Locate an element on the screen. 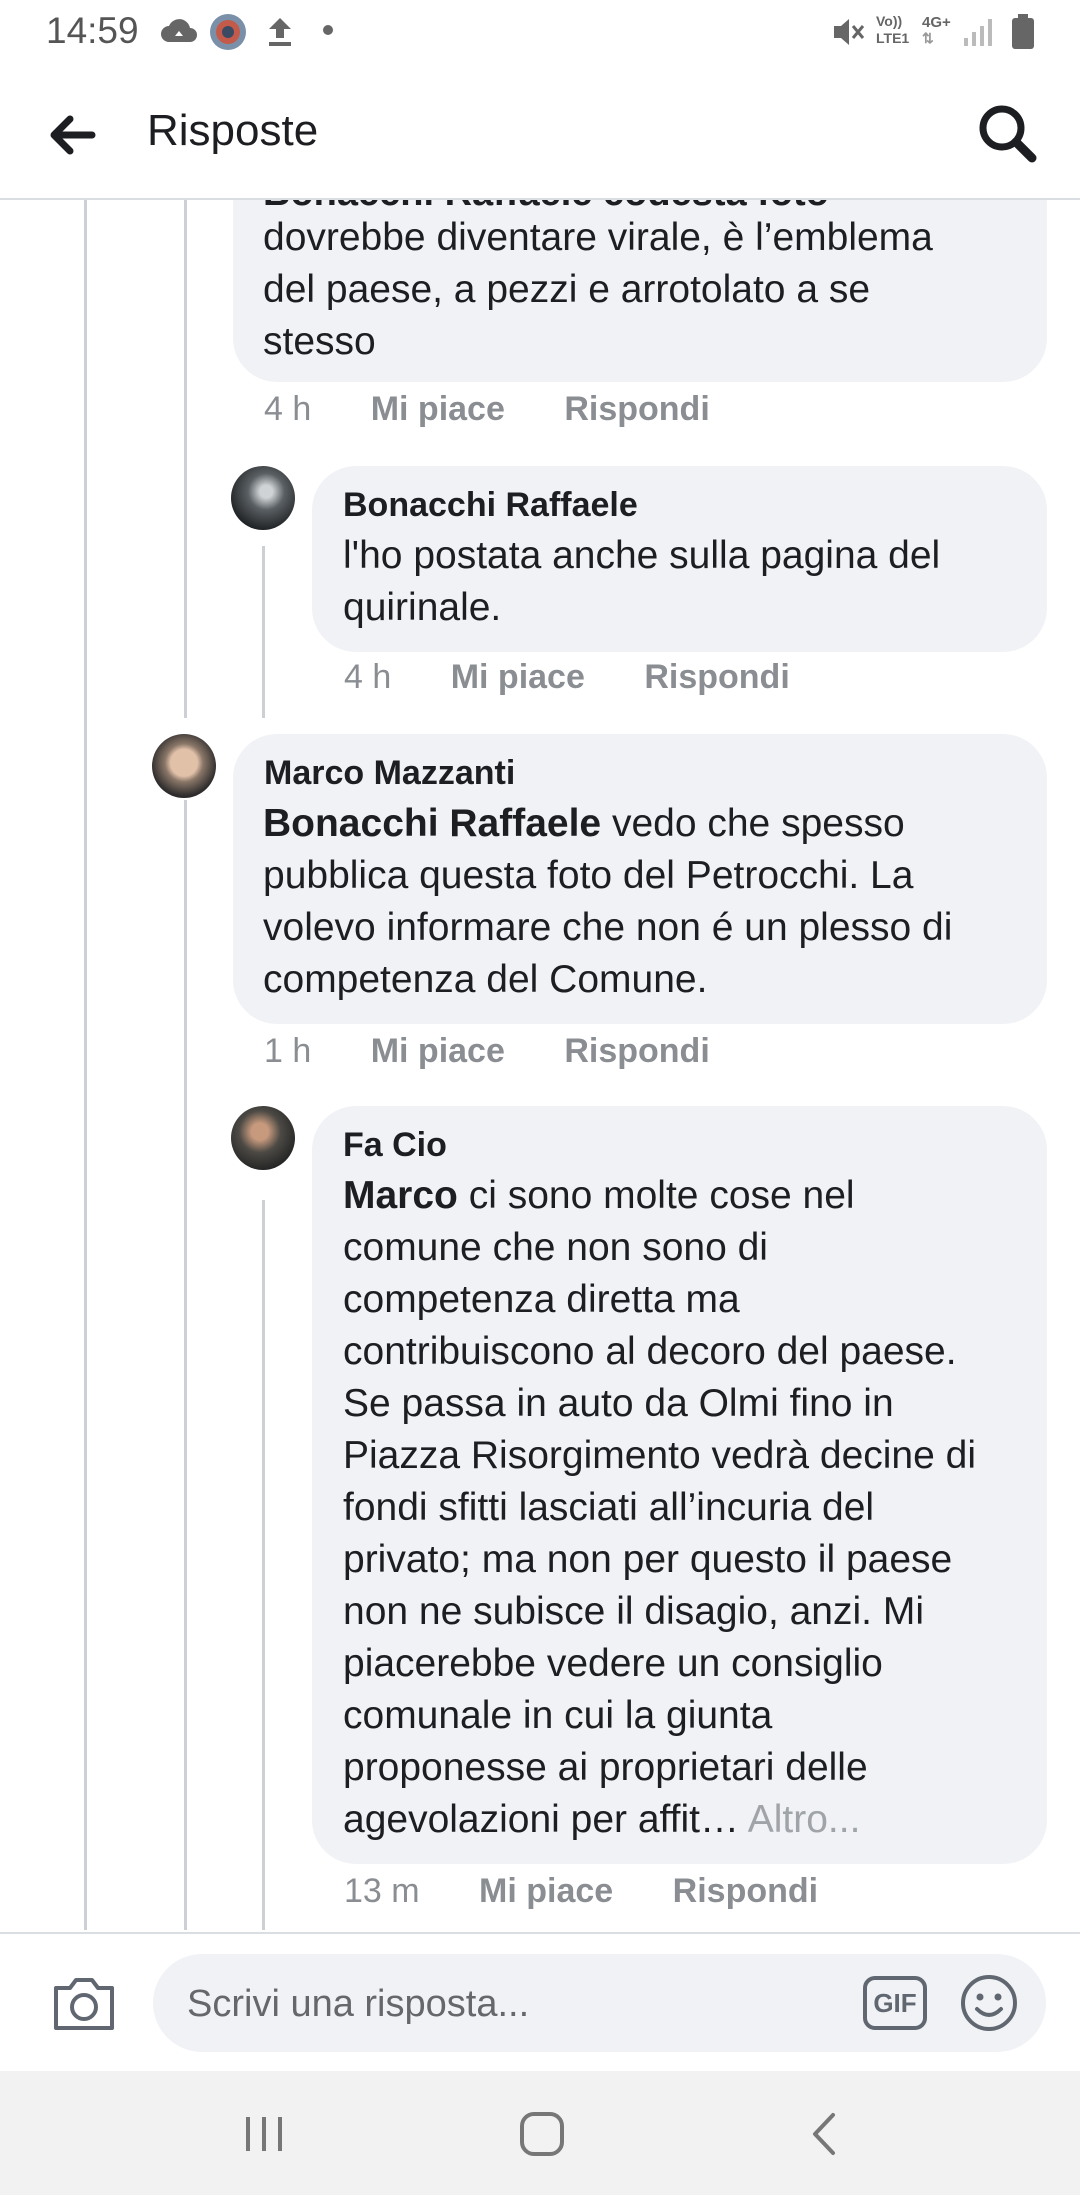 Image resolution: width=1080 pixels, height=2195 pixels. reply-box: GIF is located at coordinates (599, 2004).